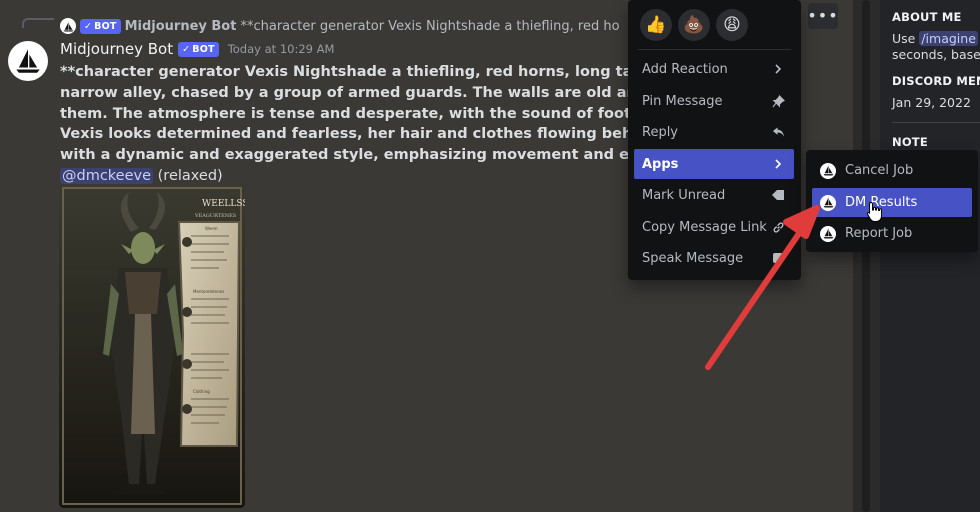  I want to click on speaker-icon, so click(778, 258).